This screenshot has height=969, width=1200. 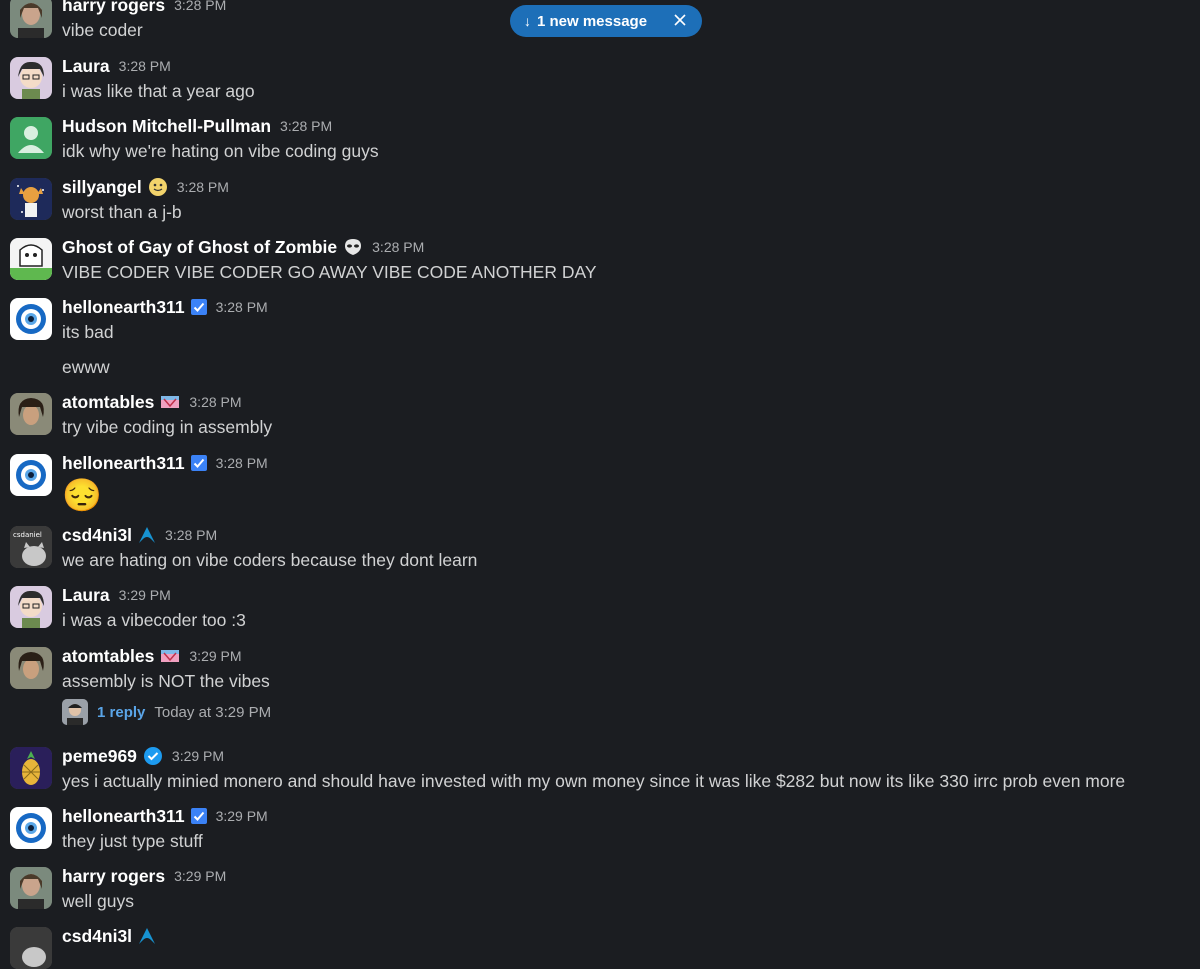 What do you see at coordinates (353, 247) in the screenshot?
I see `alien-status-icon` at bounding box center [353, 247].